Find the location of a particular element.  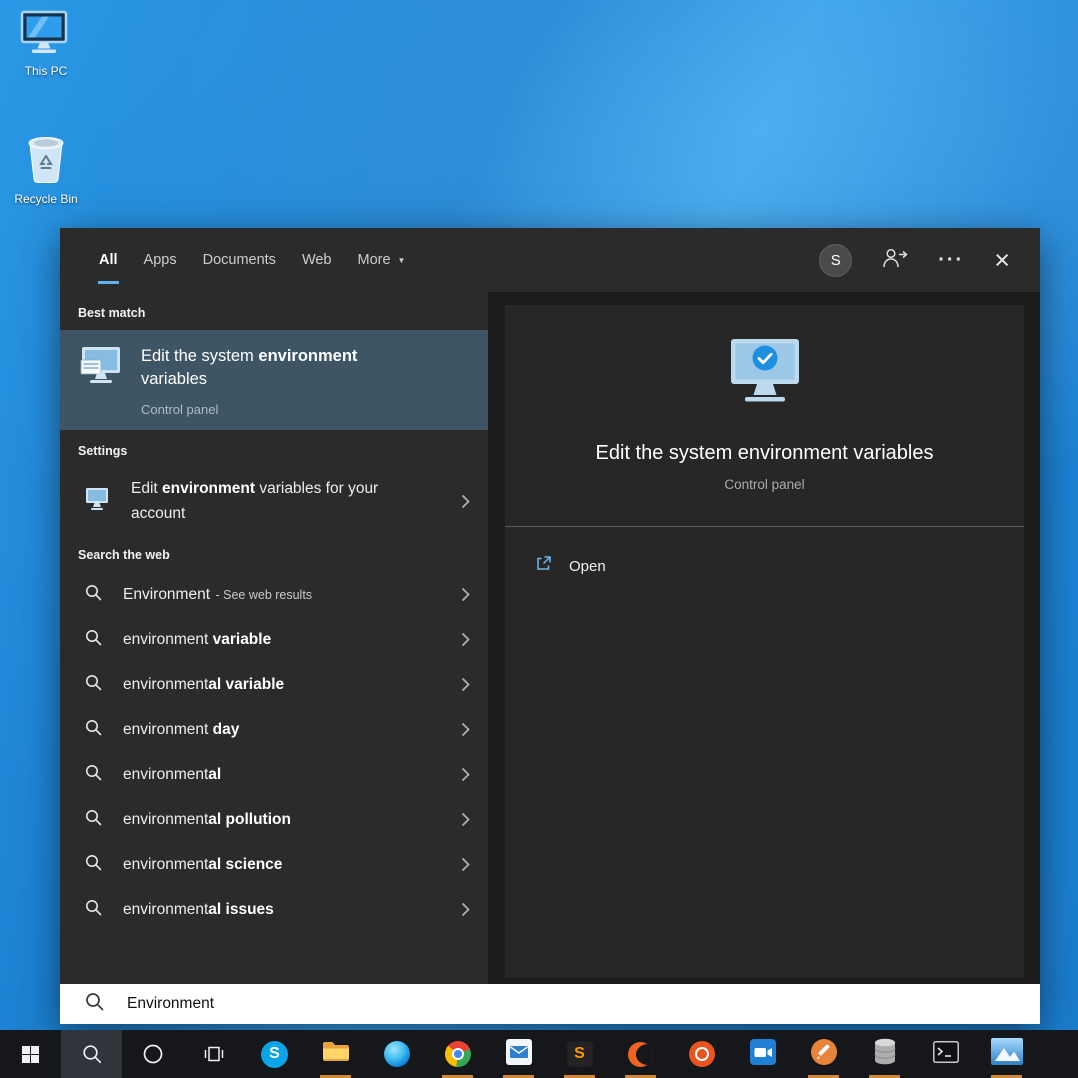

suggestion-text: environmental is located at coordinates (172, 775).